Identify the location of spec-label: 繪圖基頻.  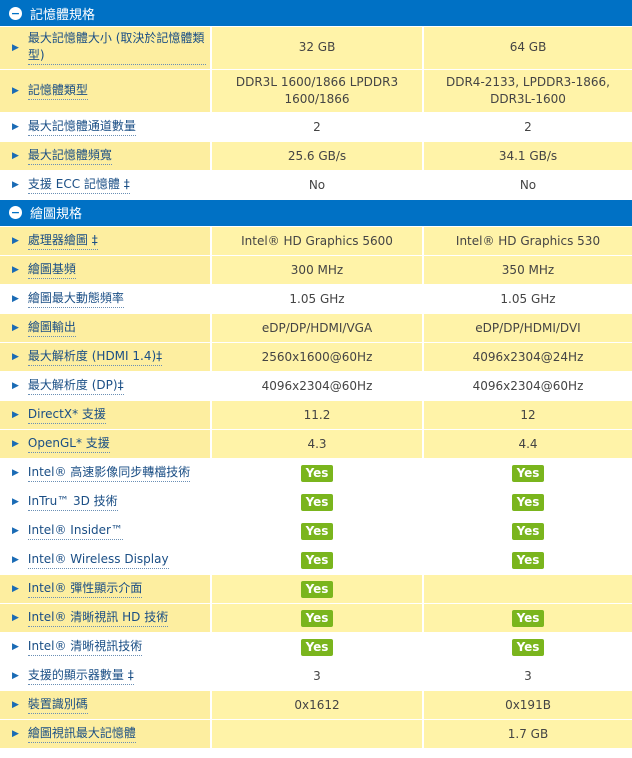
(51, 270).